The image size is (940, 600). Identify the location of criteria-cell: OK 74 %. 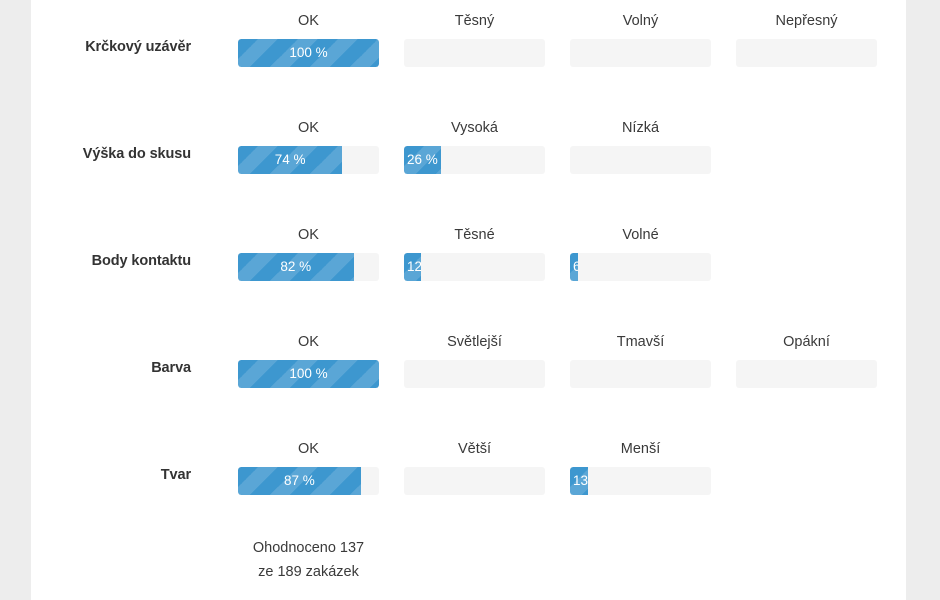
(308, 146).